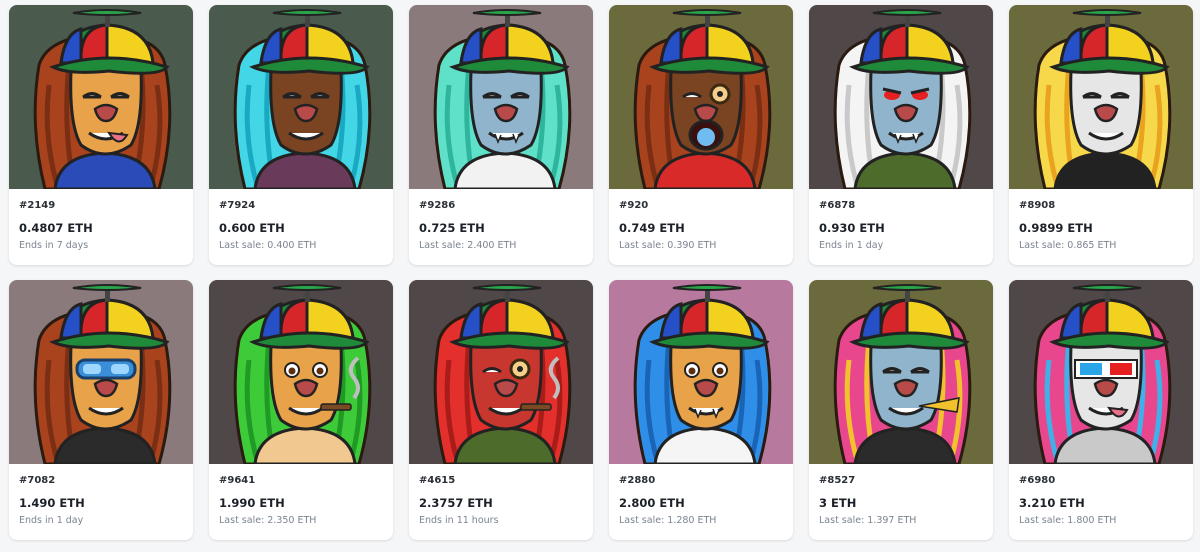 The width and height of the screenshot is (1200, 552). I want to click on sale-status: Ends in 11 hours, so click(459, 520).